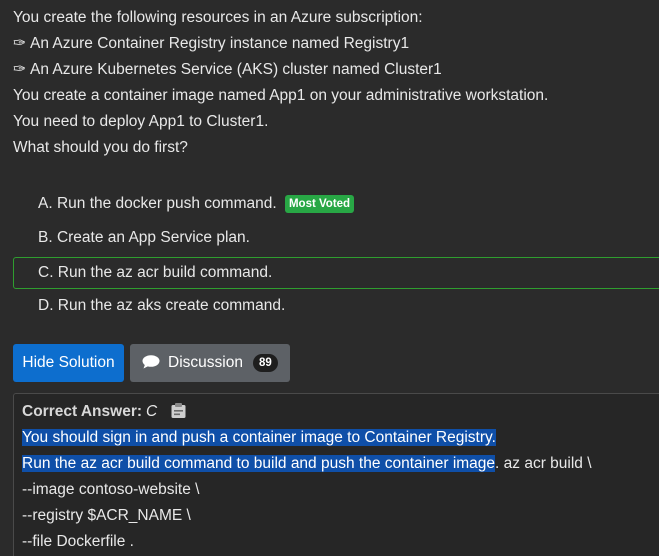 This screenshot has width=659, height=556. Describe the element at coordinates (78, 541) in the screenshot. I see `answer-line: --file Dockerfile .` at that location.